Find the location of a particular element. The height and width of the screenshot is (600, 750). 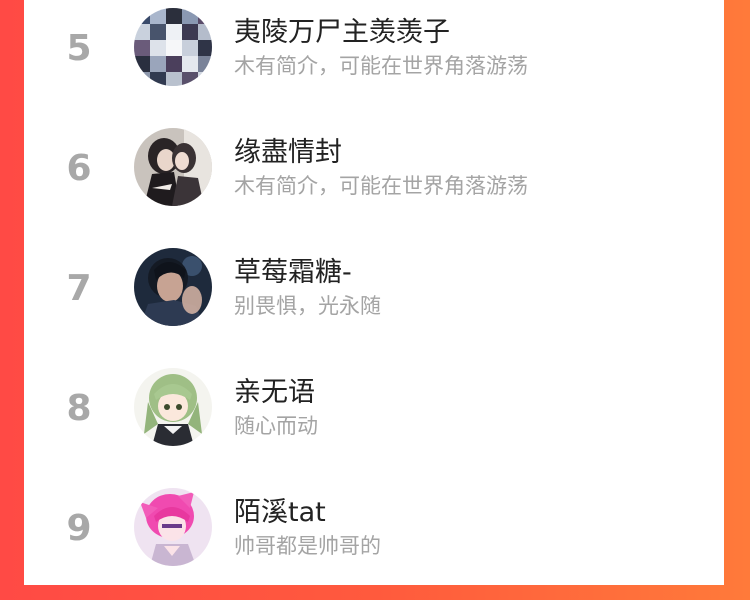

rank-number: 5 is located at coordinates (79, 48).